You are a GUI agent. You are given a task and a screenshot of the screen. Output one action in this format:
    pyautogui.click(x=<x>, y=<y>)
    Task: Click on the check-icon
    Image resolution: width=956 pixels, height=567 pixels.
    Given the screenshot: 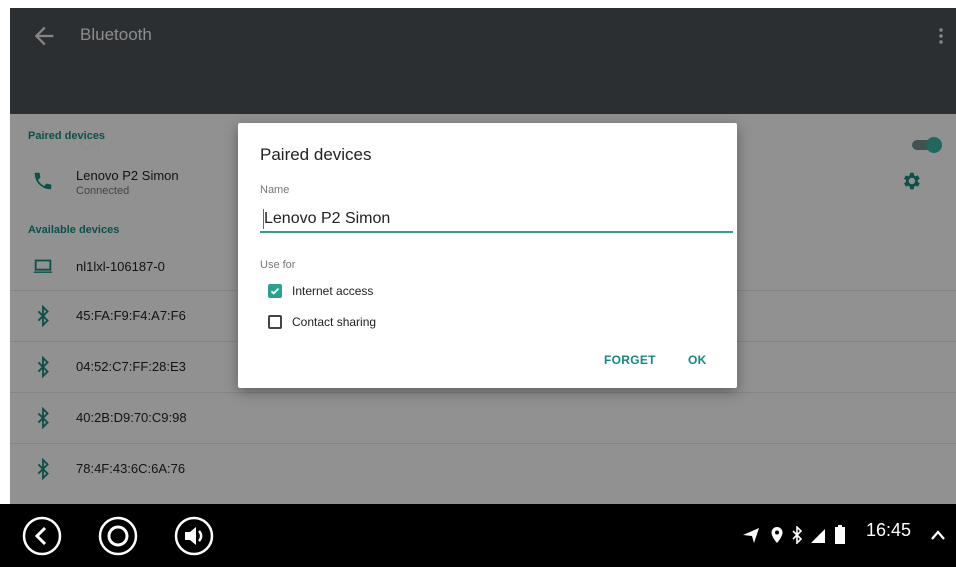 What is the action you would take?
    pyautogui.click(x=275, y=291)
    